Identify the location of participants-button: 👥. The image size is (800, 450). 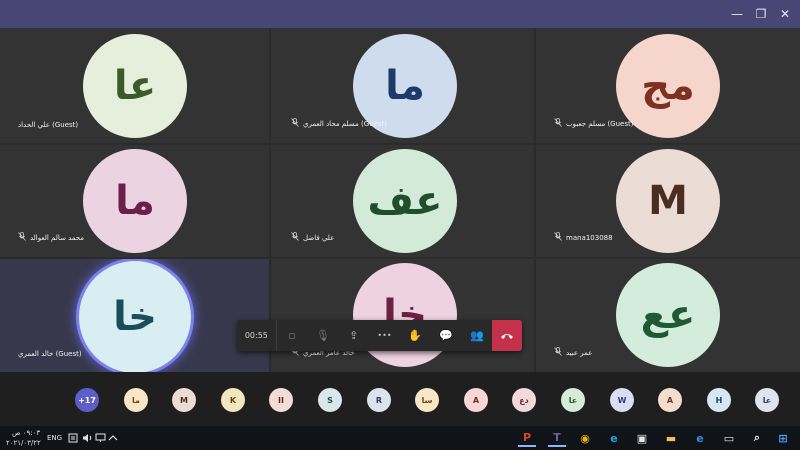
(476, 335).